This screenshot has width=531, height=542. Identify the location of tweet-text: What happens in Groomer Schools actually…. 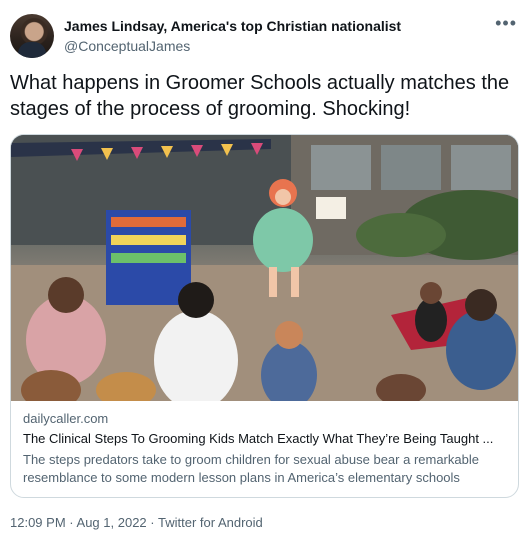
(260, 96).